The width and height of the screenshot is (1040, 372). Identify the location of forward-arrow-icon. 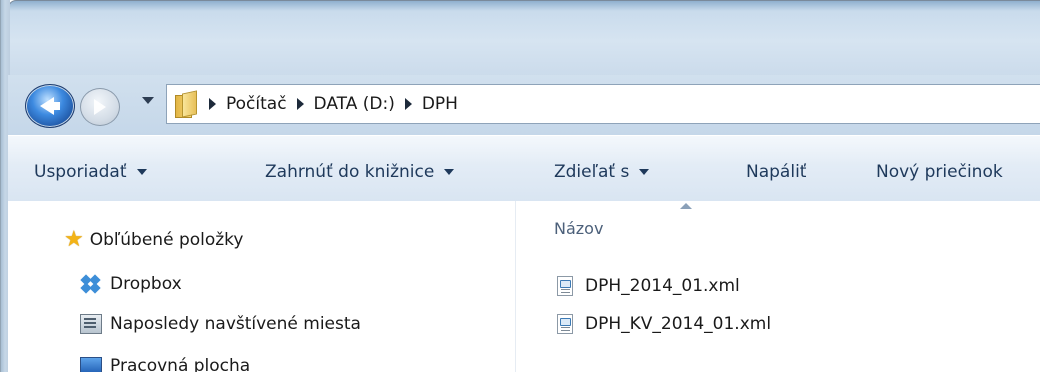
(100, 107).